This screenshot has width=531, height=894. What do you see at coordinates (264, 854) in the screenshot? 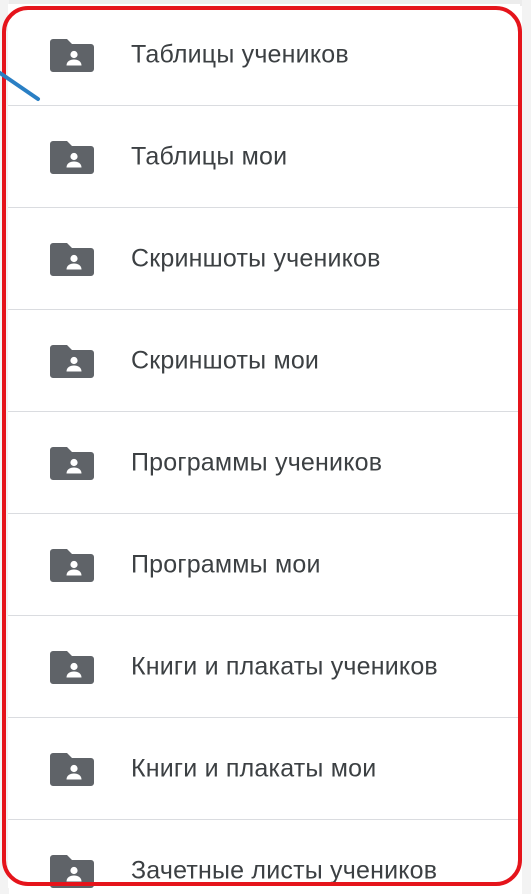
I see `folder-item-8: Зачетные листы учеников` at bounding box center [264, 854].